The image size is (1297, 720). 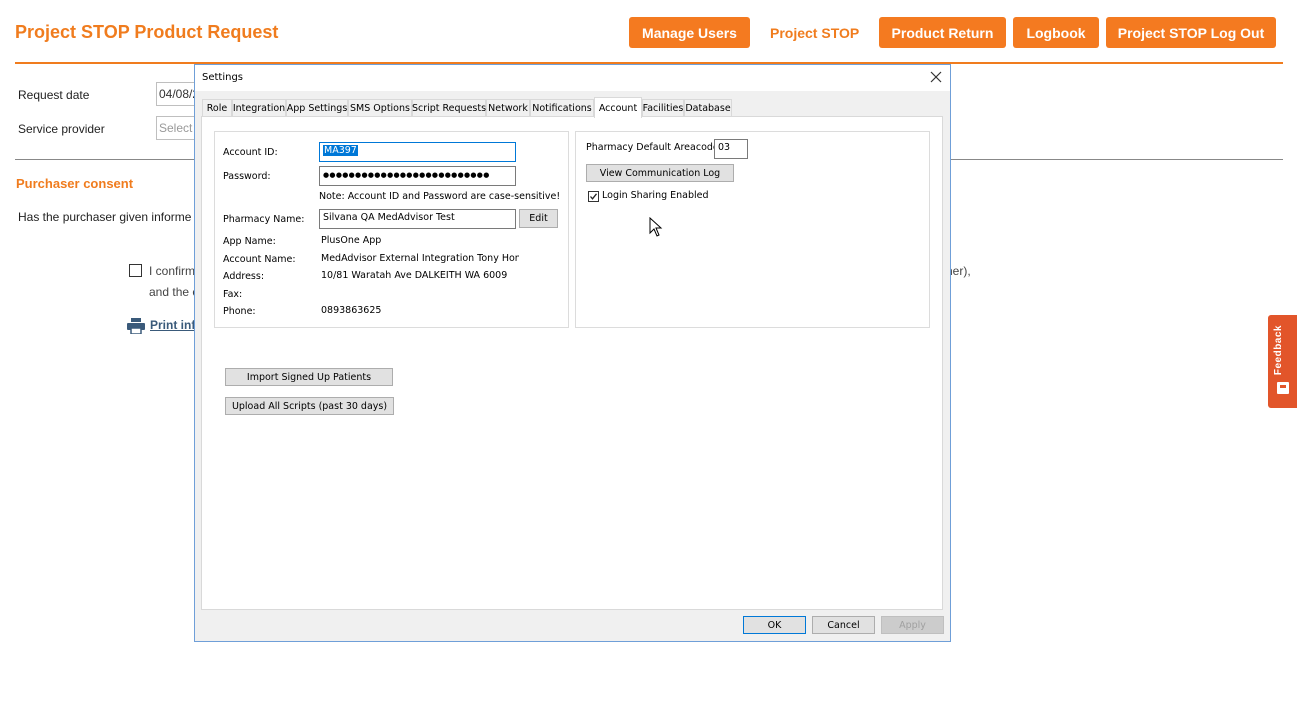 I want to click on ok-button: OK, so click(x=774, y=625).